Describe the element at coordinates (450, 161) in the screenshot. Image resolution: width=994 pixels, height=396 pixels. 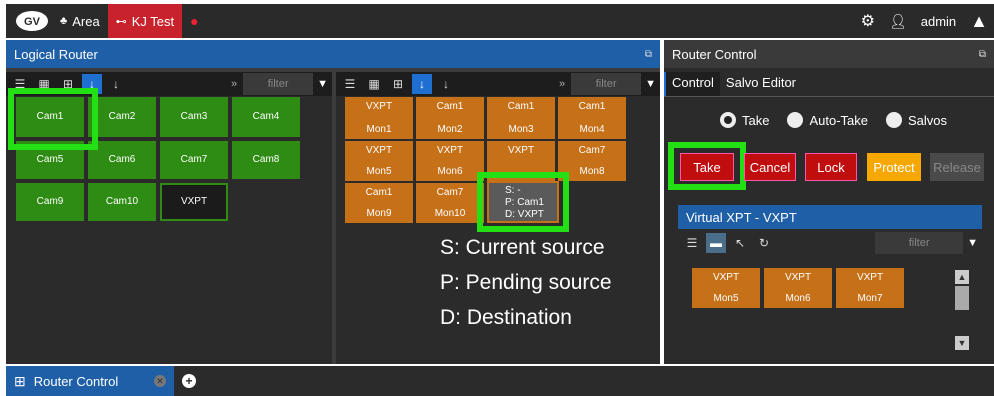
I see `destination-tile: VXPT Mon6` at that location.